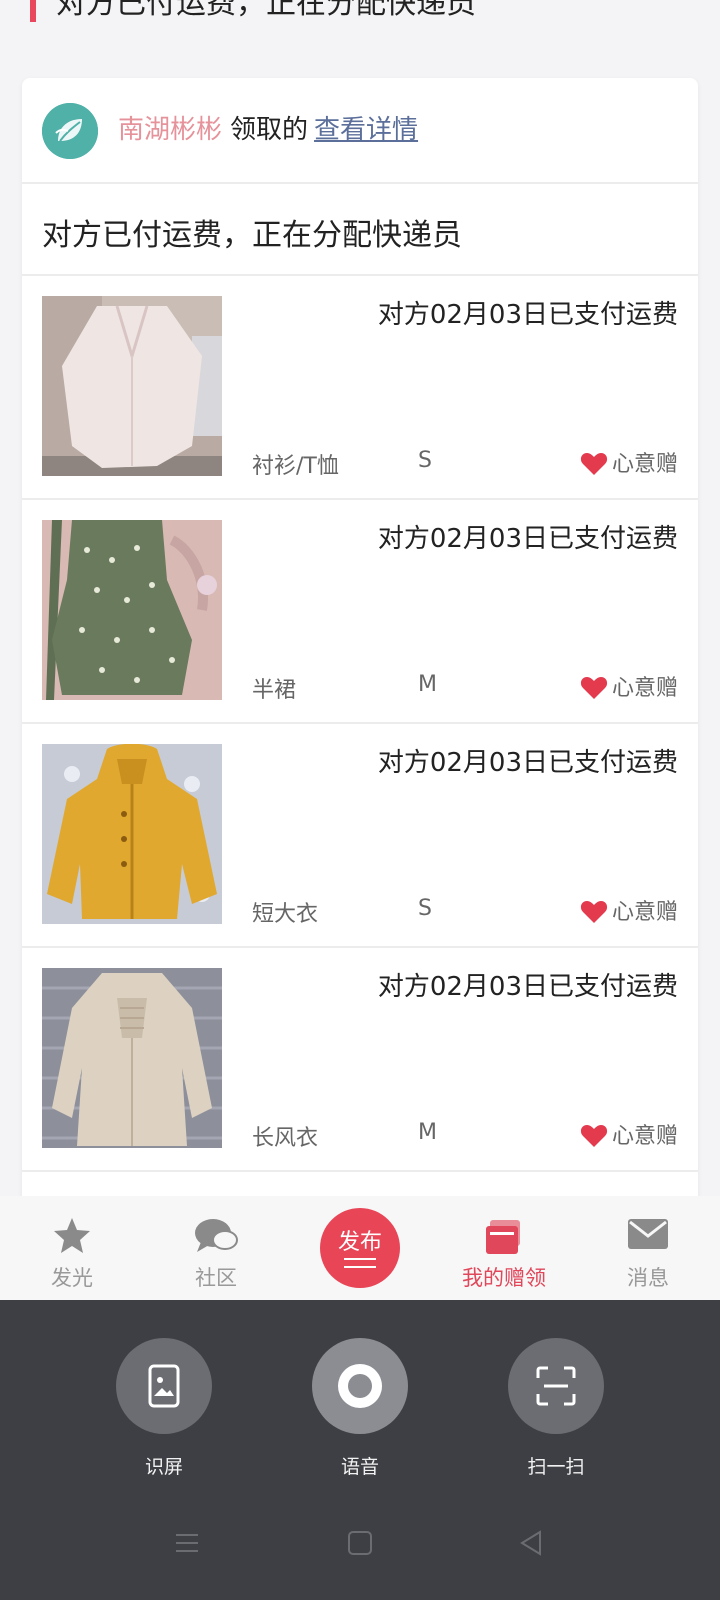 This screenshot has width=720, height=1600. I want to click on envelope-icon, so click(648, 1236).